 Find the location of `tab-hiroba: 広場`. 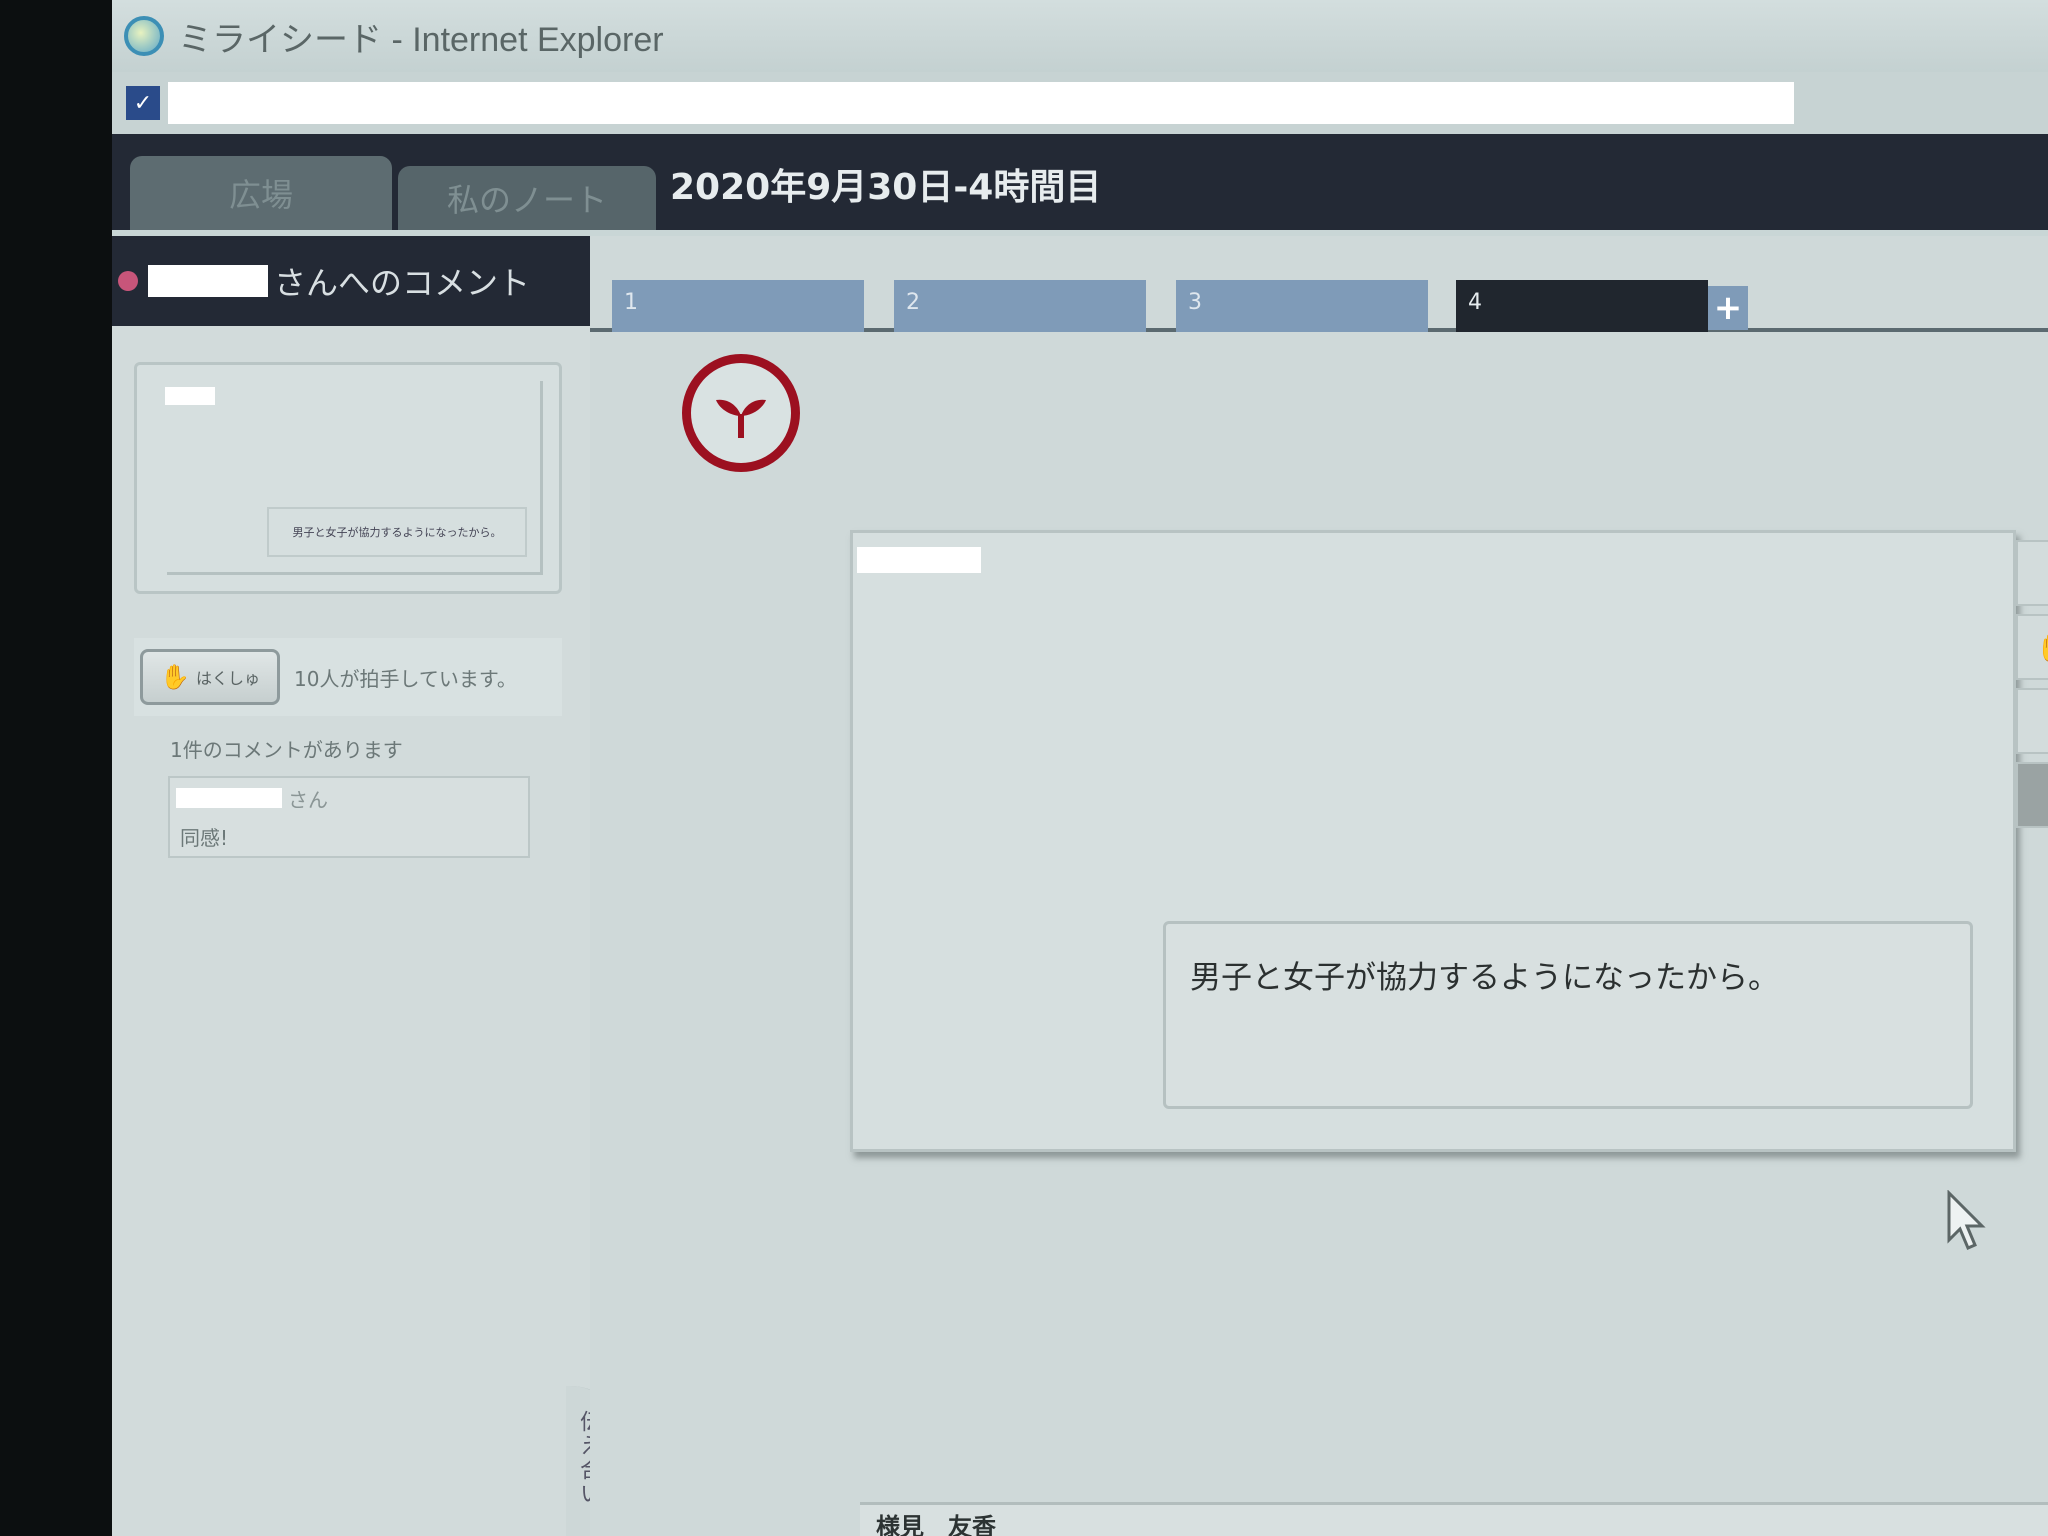

tab-hiroba: 広場 is located at coordinates (261, 193).